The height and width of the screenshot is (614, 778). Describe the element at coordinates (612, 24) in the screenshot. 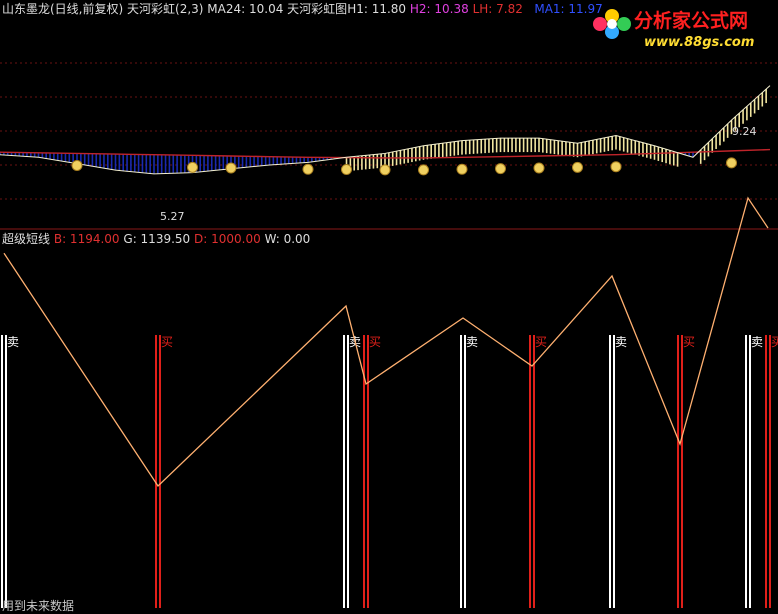

I see `flower-icon` at that location.